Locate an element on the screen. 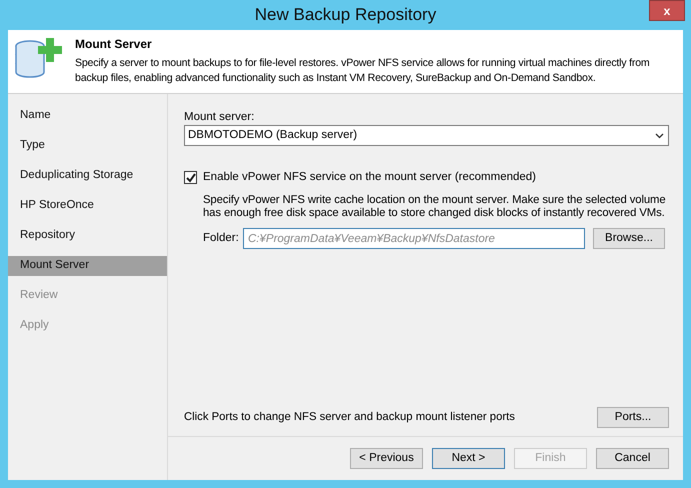 This screenshot has width=691, height=488. page-title: Mount Server is located at coordinates (114, 44).